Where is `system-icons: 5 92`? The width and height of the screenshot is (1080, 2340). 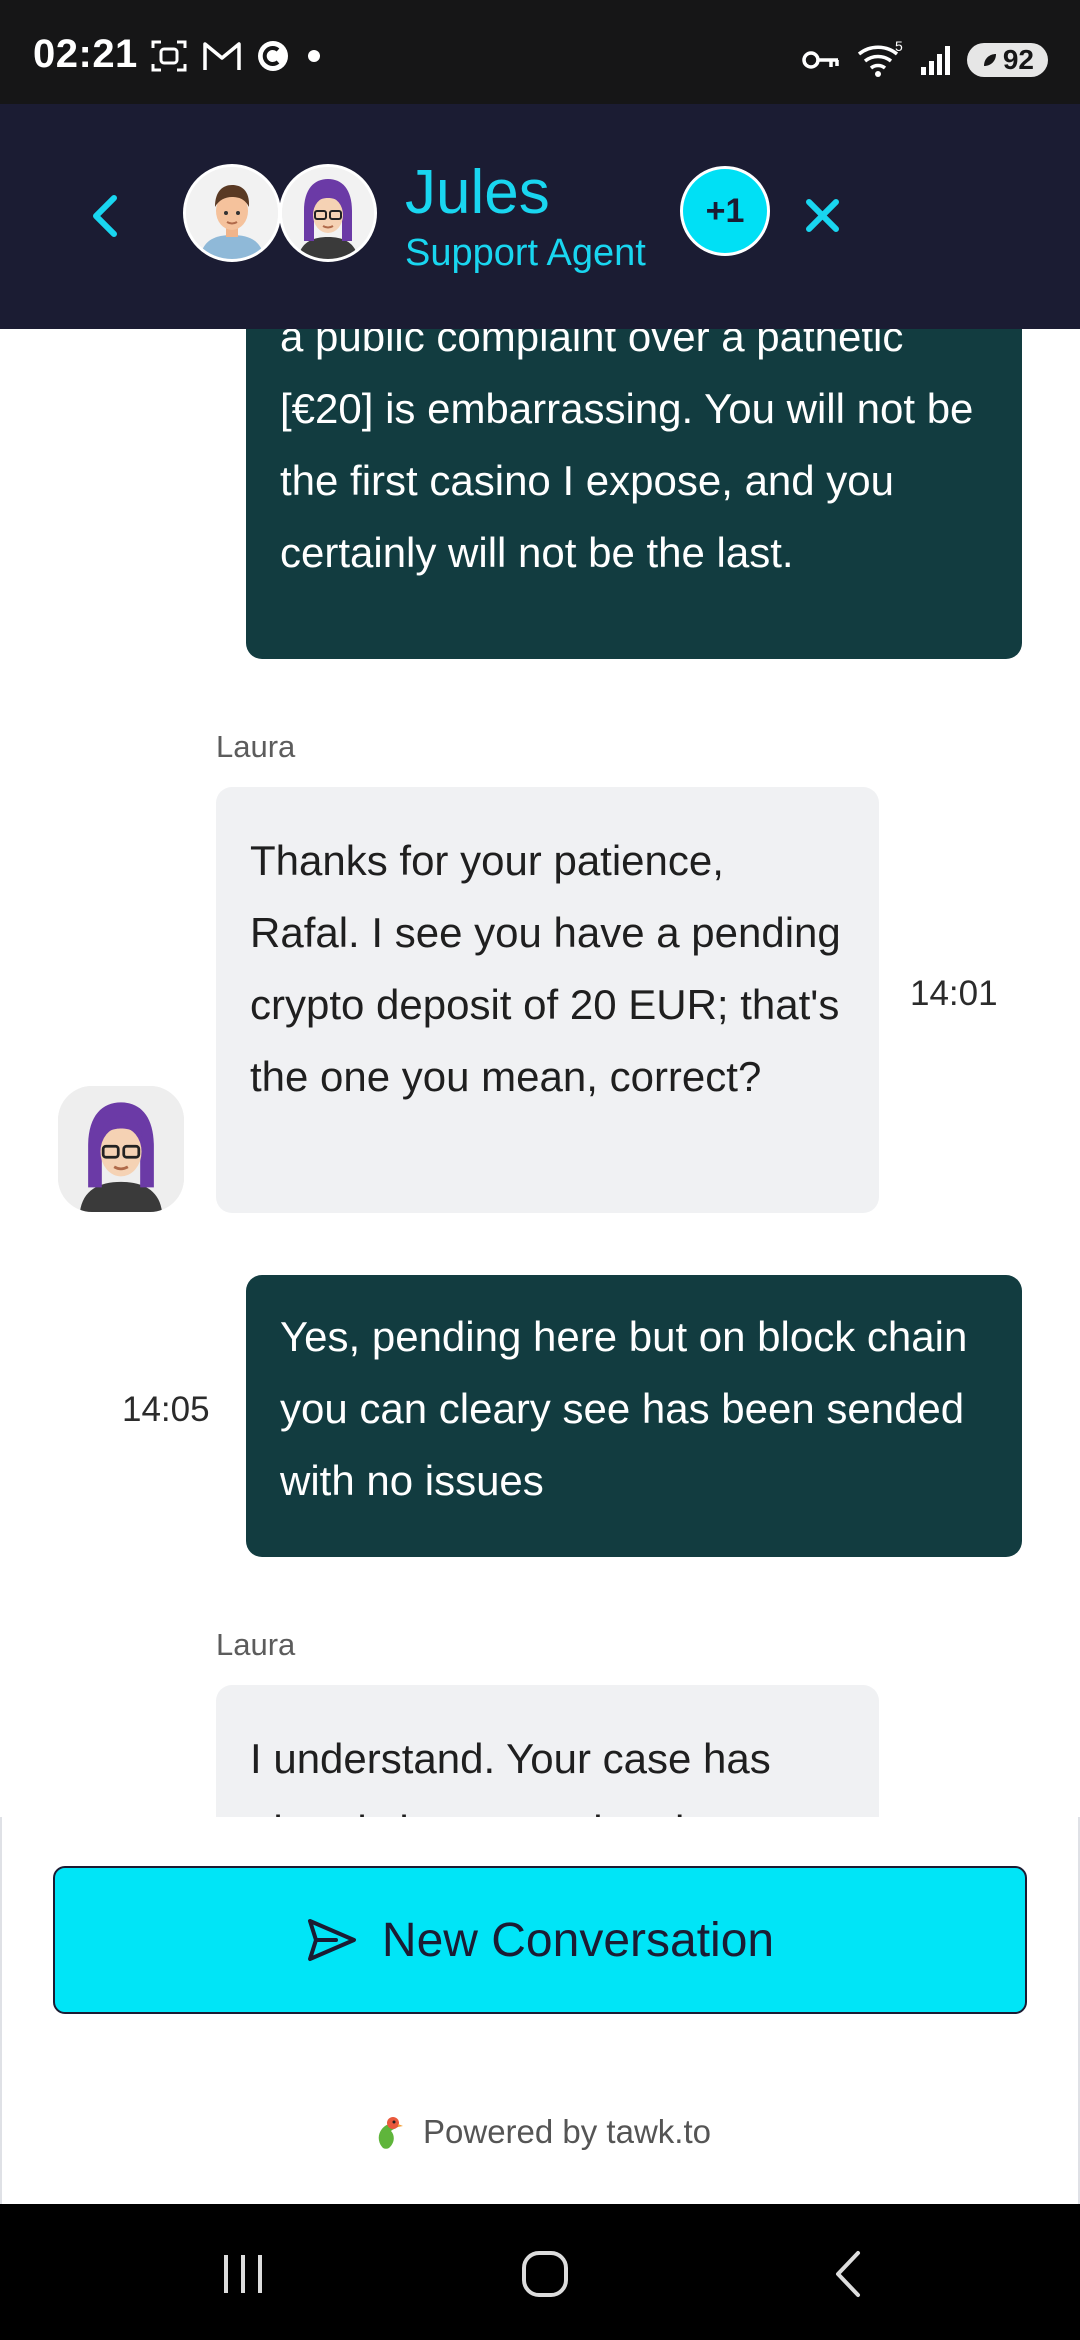
system-icons: 5 92 is located at coordinates (924, 60).